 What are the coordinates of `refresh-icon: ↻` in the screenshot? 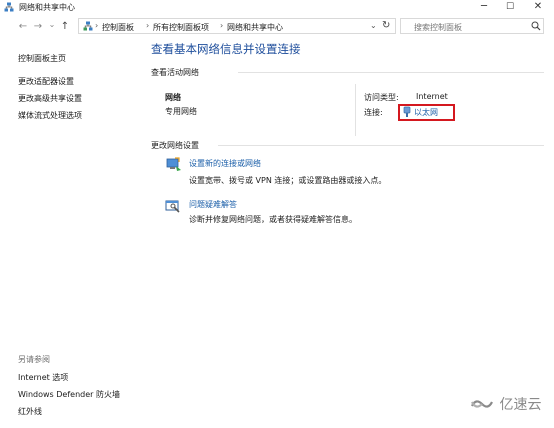 It's located at (388, 25).